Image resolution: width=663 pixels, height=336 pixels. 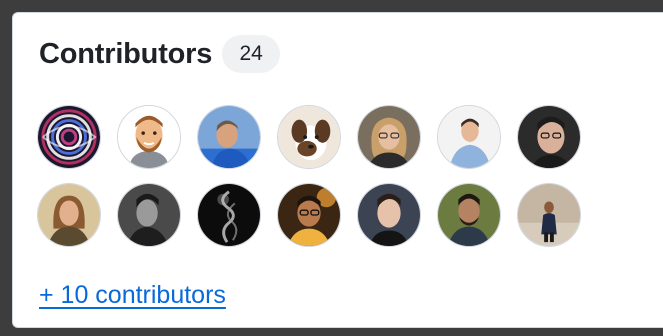 I want to click on contributors-count-badge: 24, so click(x=251, y=54).